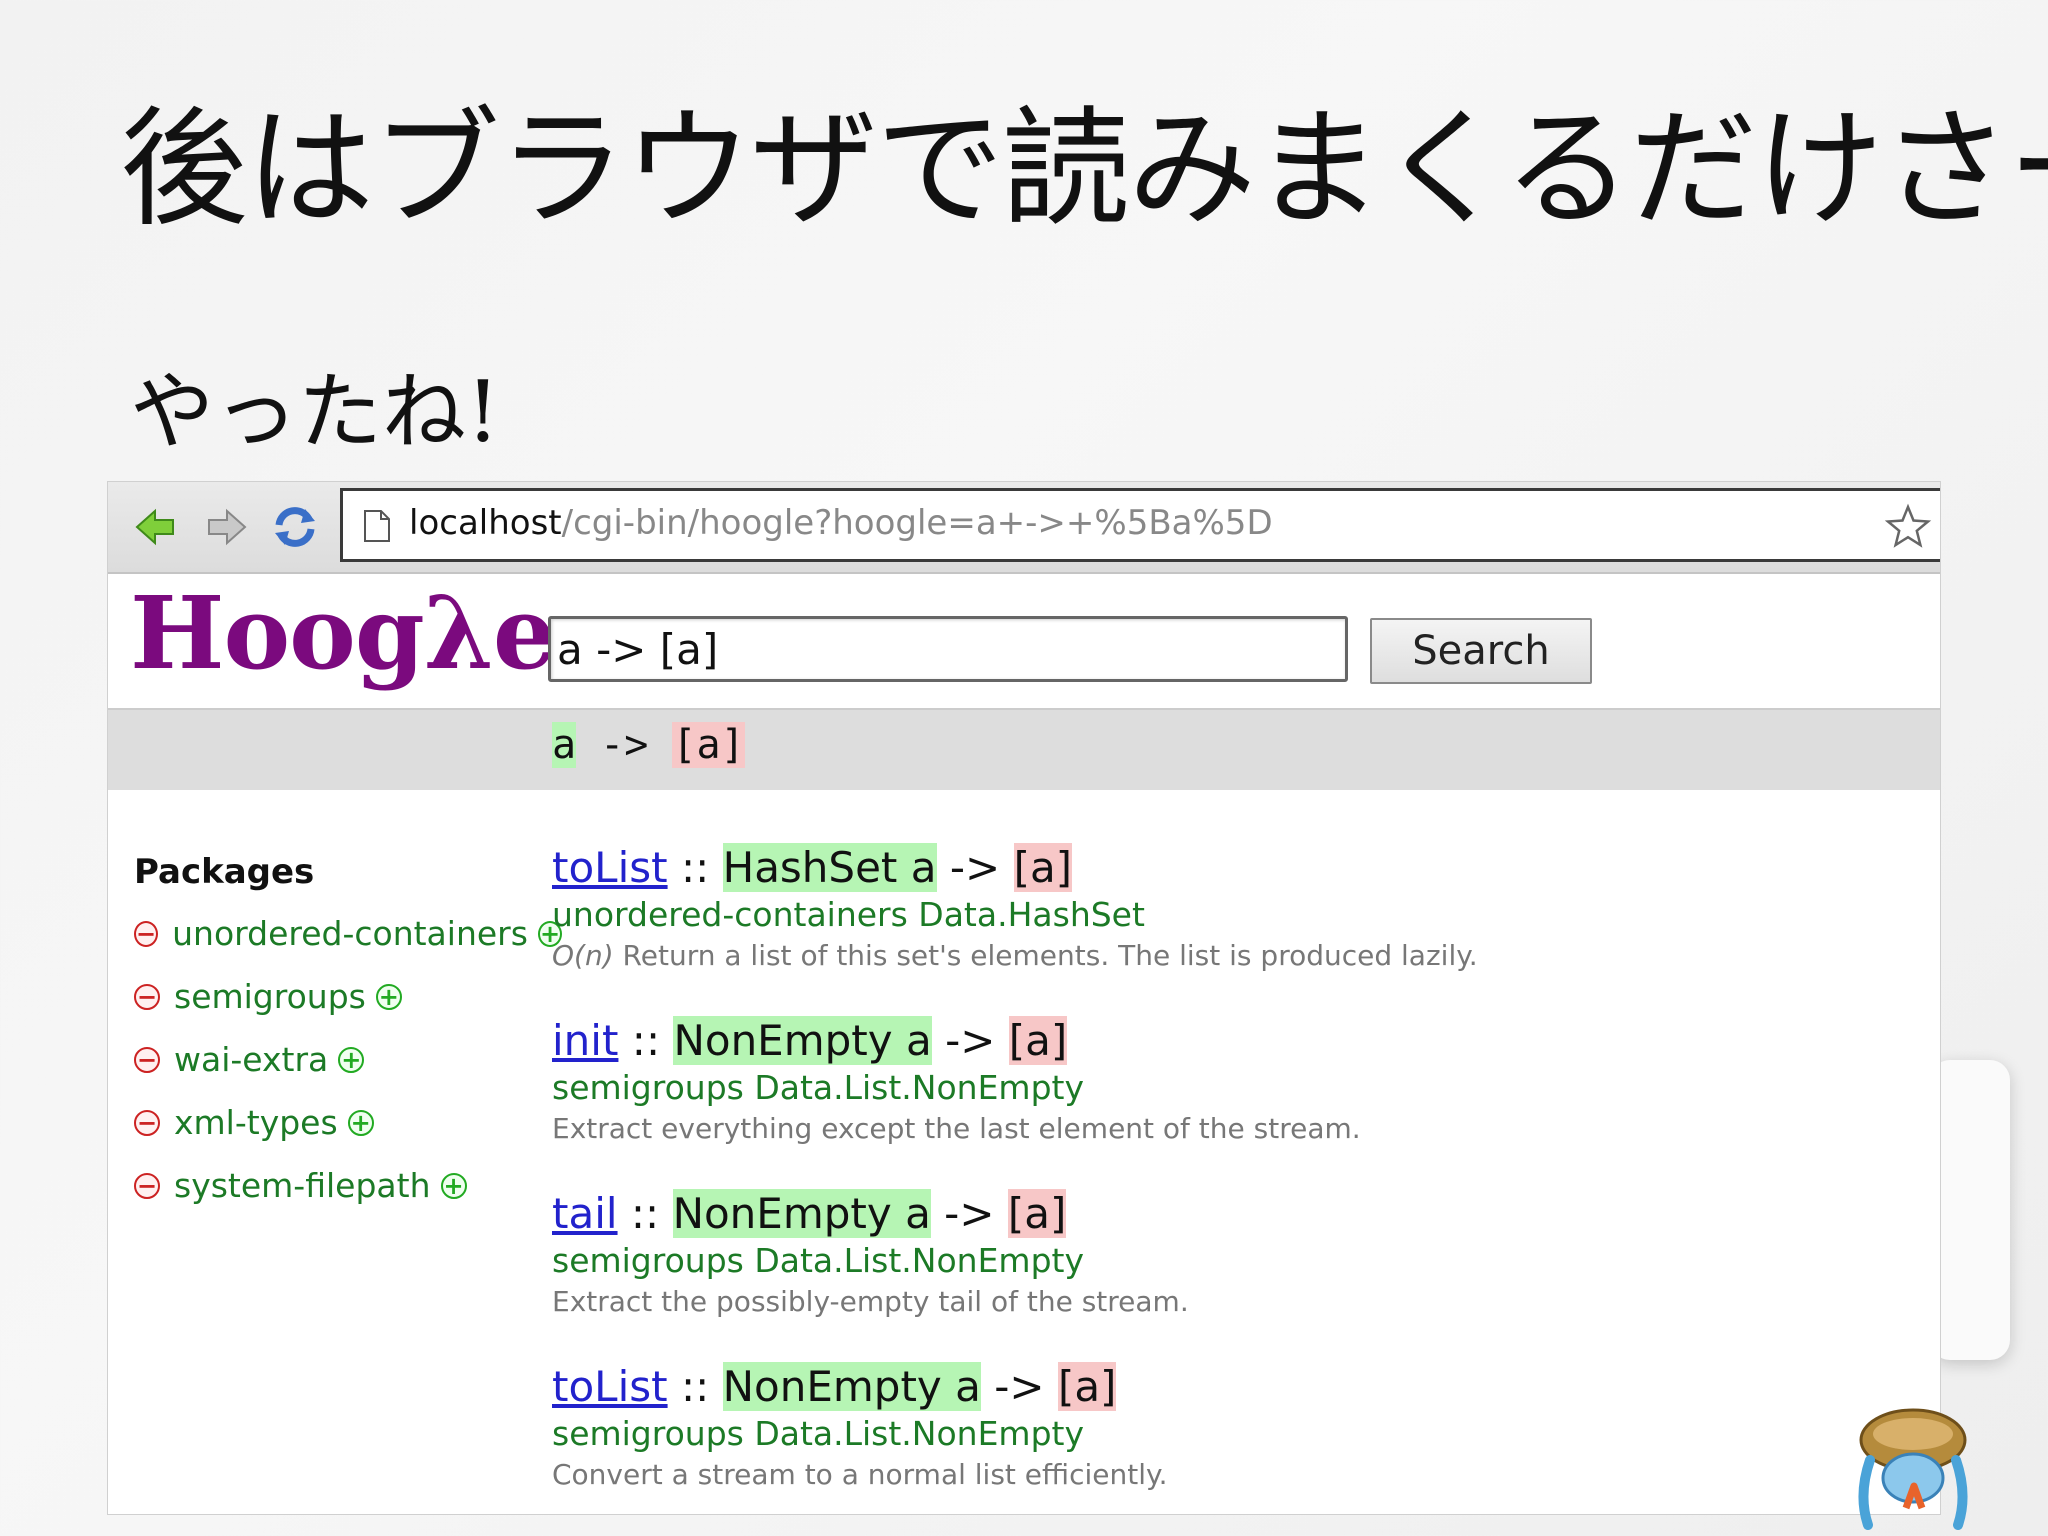  What do you see at coordinates (1481, 651) in the screenshot?
I see `search-button: Search` at bounding box center [1481, 651].